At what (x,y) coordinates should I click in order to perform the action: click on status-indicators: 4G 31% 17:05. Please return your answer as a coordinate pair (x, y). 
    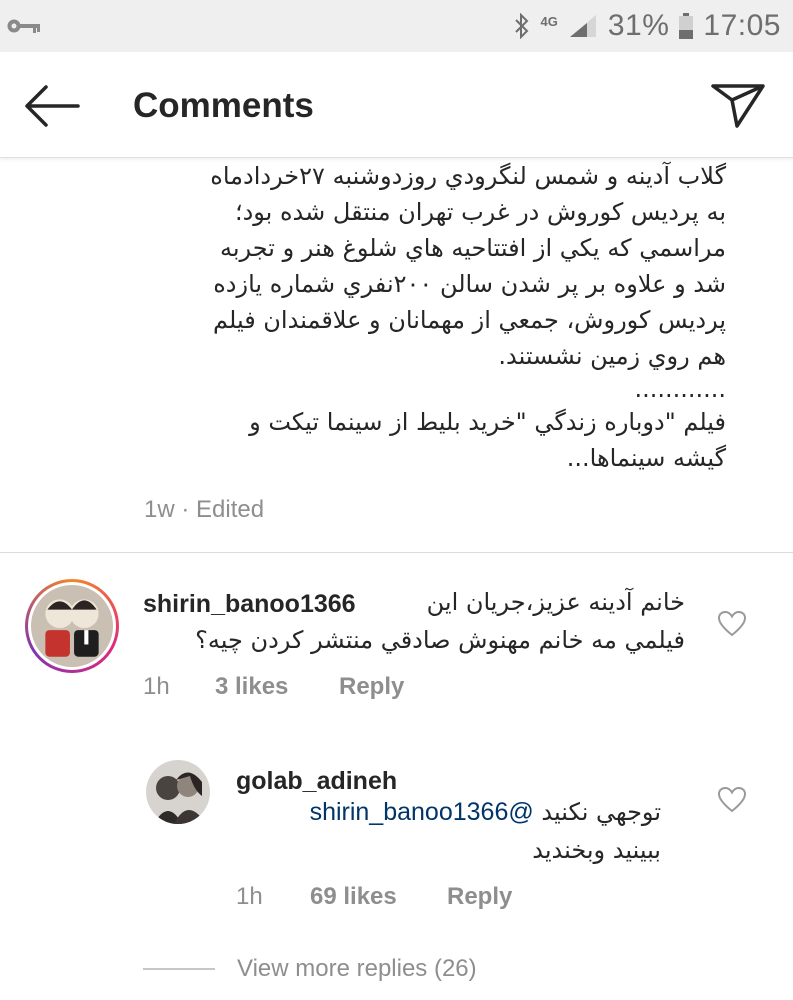
    Looking at the image, I should click on (647, 26).